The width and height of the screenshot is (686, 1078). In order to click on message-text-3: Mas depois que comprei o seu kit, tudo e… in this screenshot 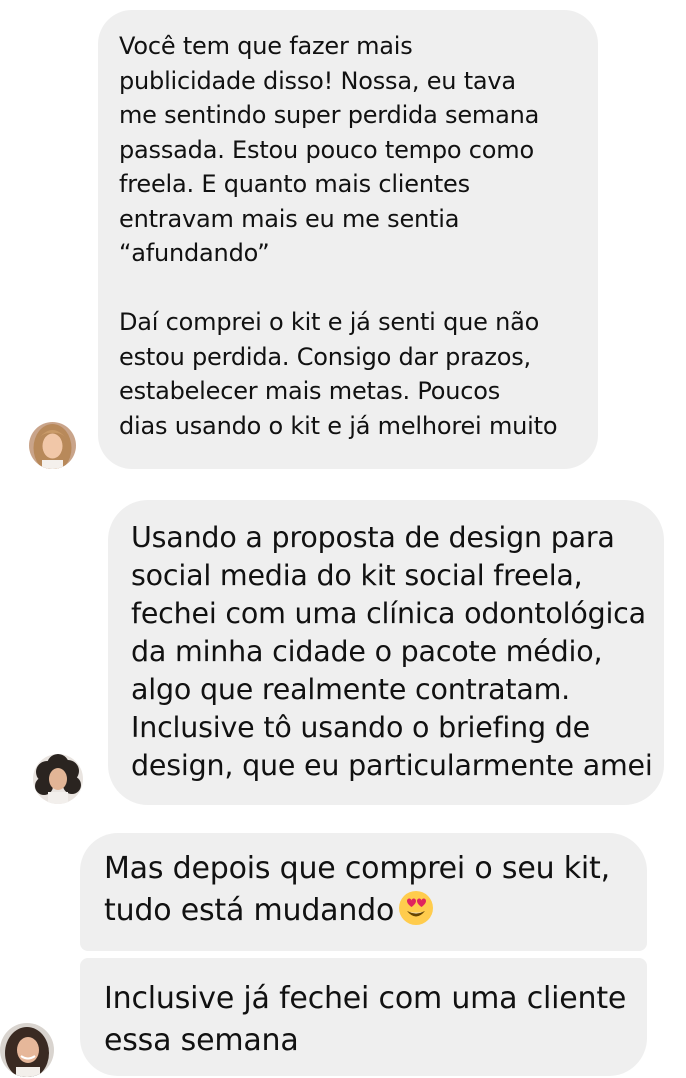, I will do `click(357, 889)`.